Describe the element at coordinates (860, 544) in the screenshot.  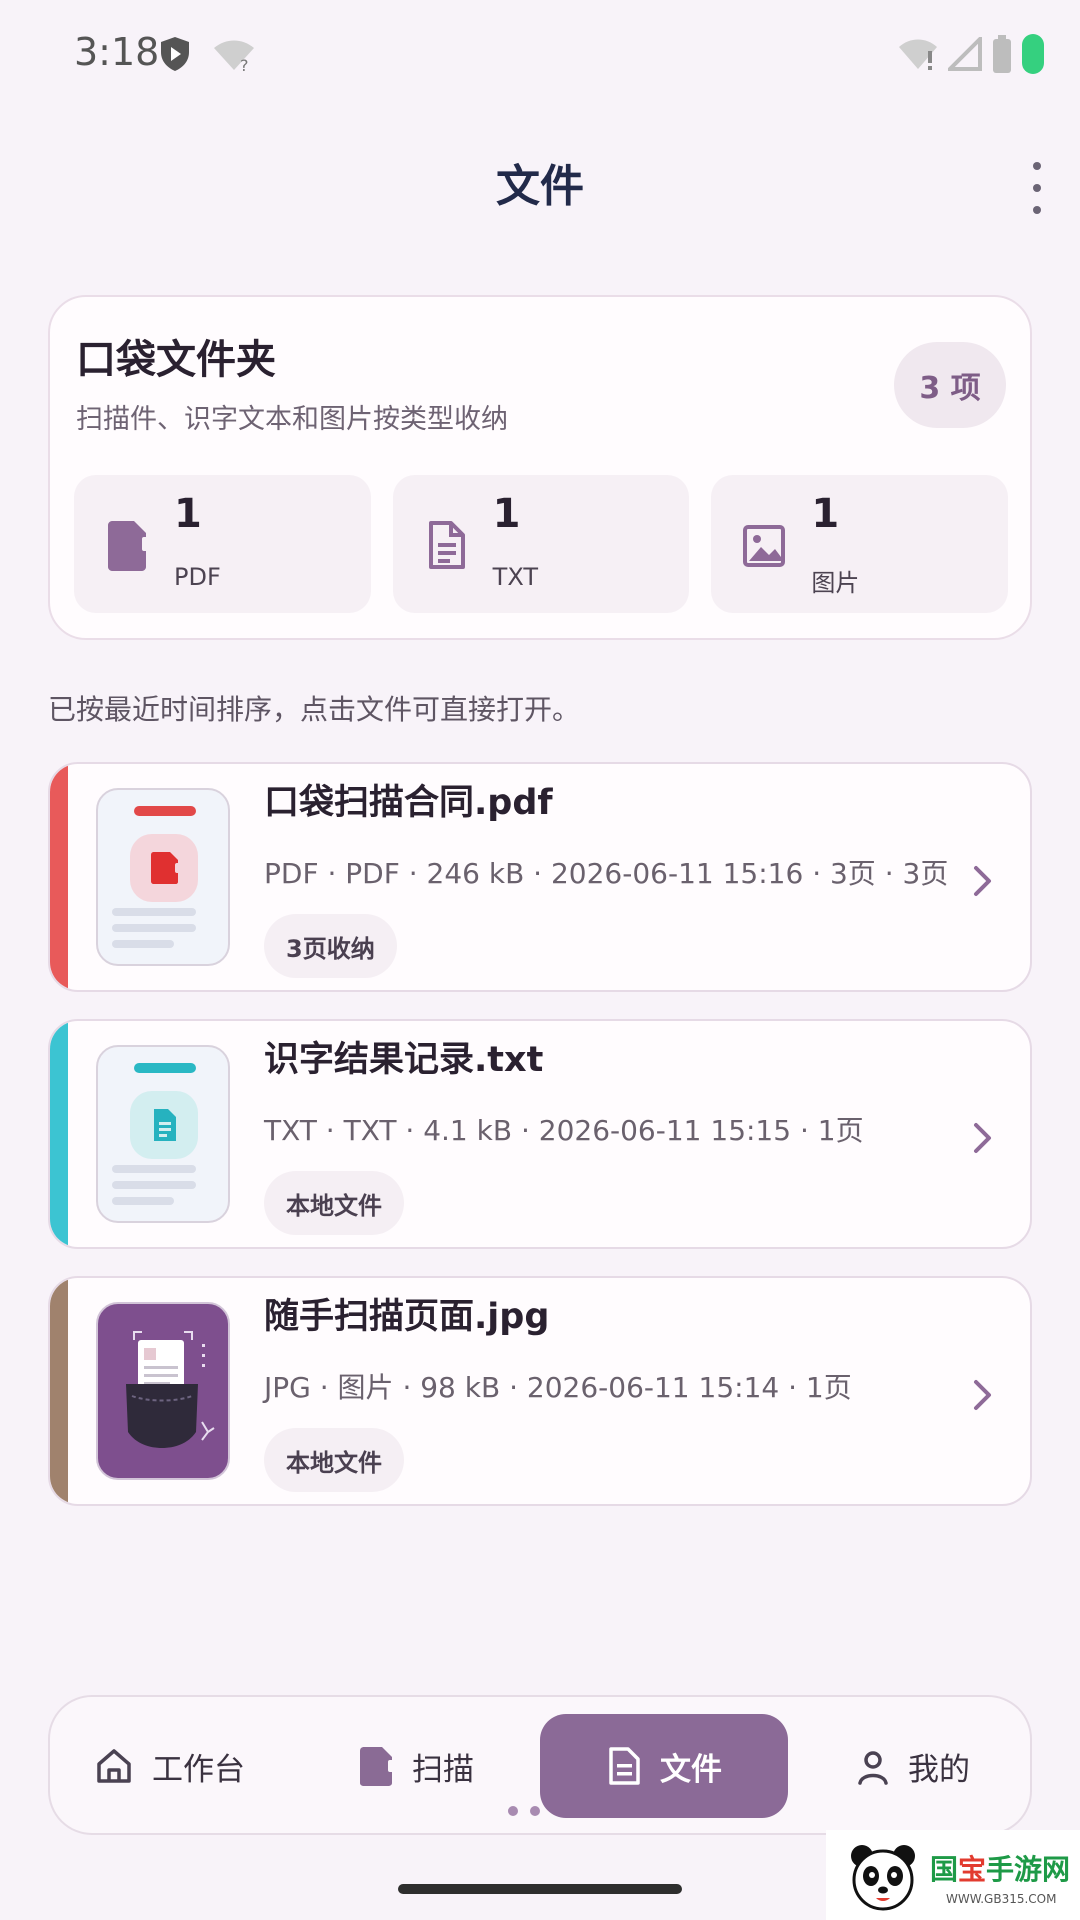
I see `stat-tile-image: 1 图片` at that location.